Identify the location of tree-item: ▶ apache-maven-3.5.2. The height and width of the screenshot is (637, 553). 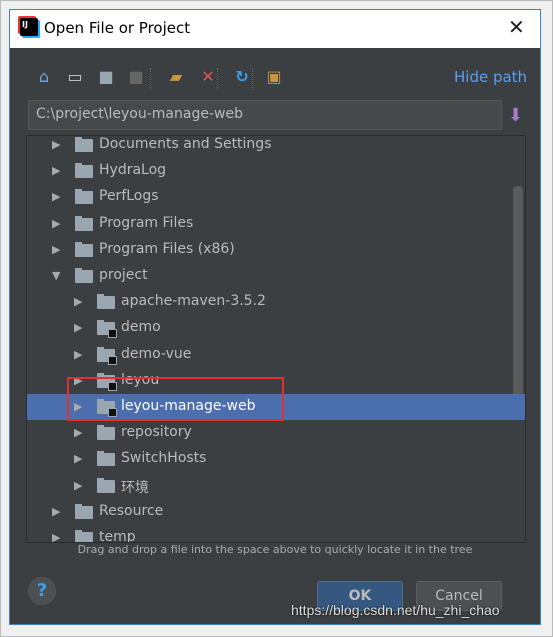
(276, 302).